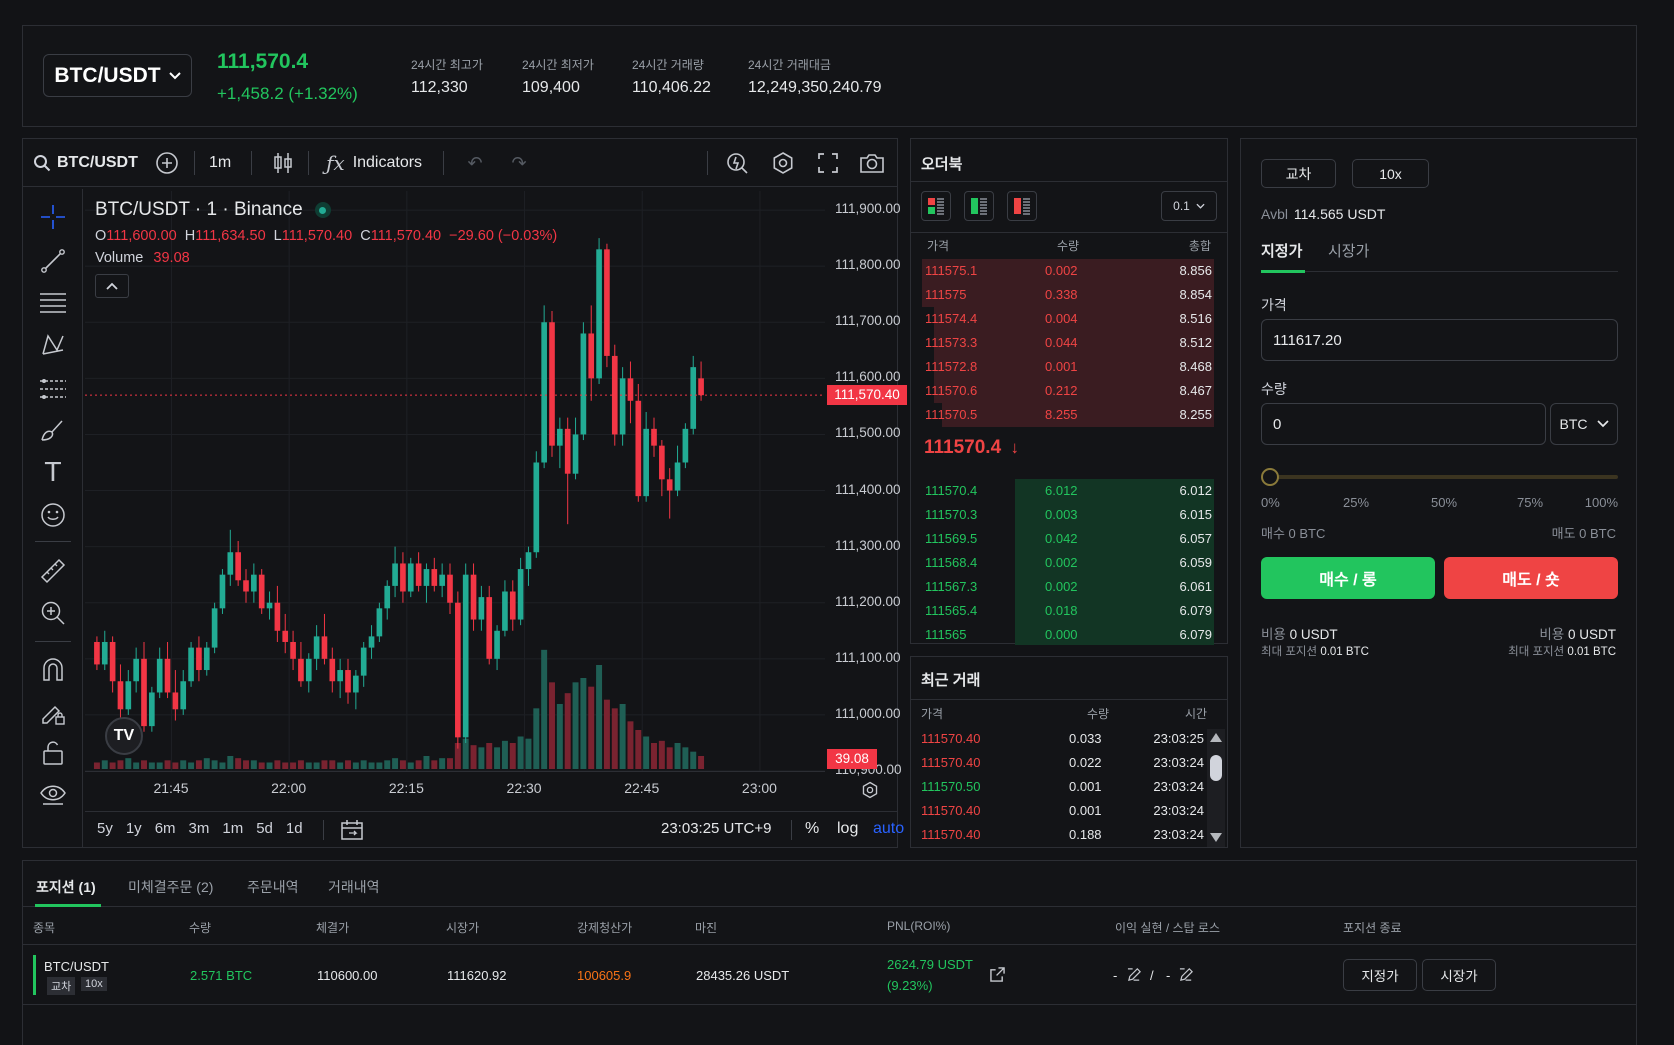  What do you see at coordinates (1195, 414) in the screenshot?
I see `ask-total: 8.255` at bounding box center [1195, 414].